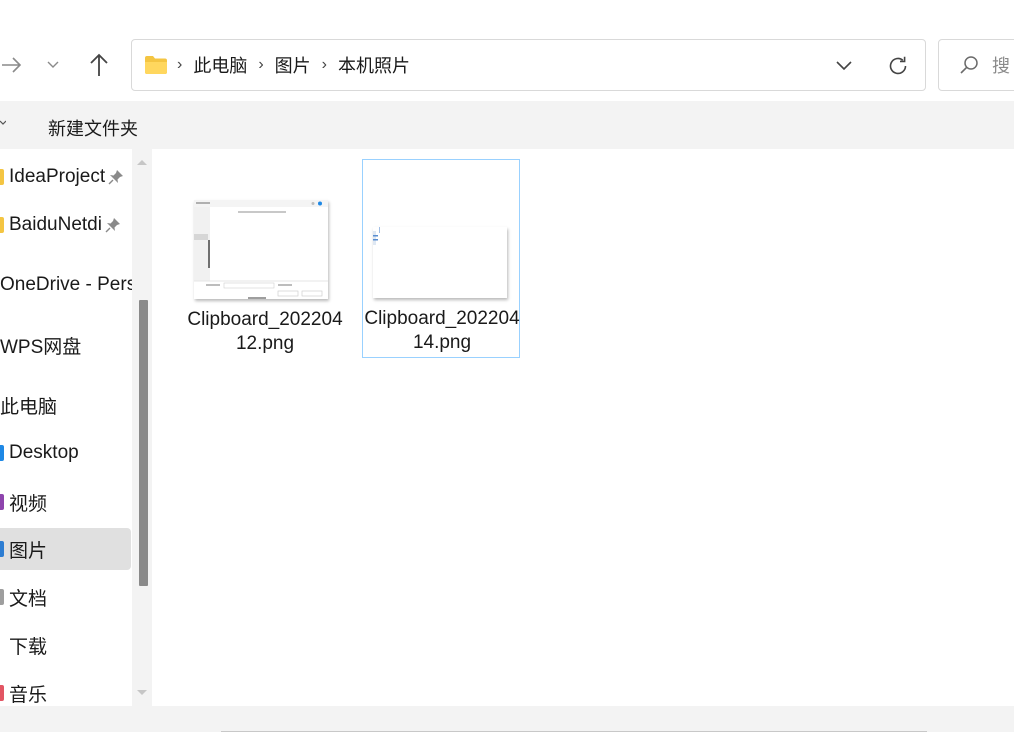 Image resolution: width=1014 pixels, height=732 pixels. What do you see at coordinates (220, 65) in the screenshot?
I see `breadcrumb-this-pc: 此电脑` at bounding box center [220, 65].